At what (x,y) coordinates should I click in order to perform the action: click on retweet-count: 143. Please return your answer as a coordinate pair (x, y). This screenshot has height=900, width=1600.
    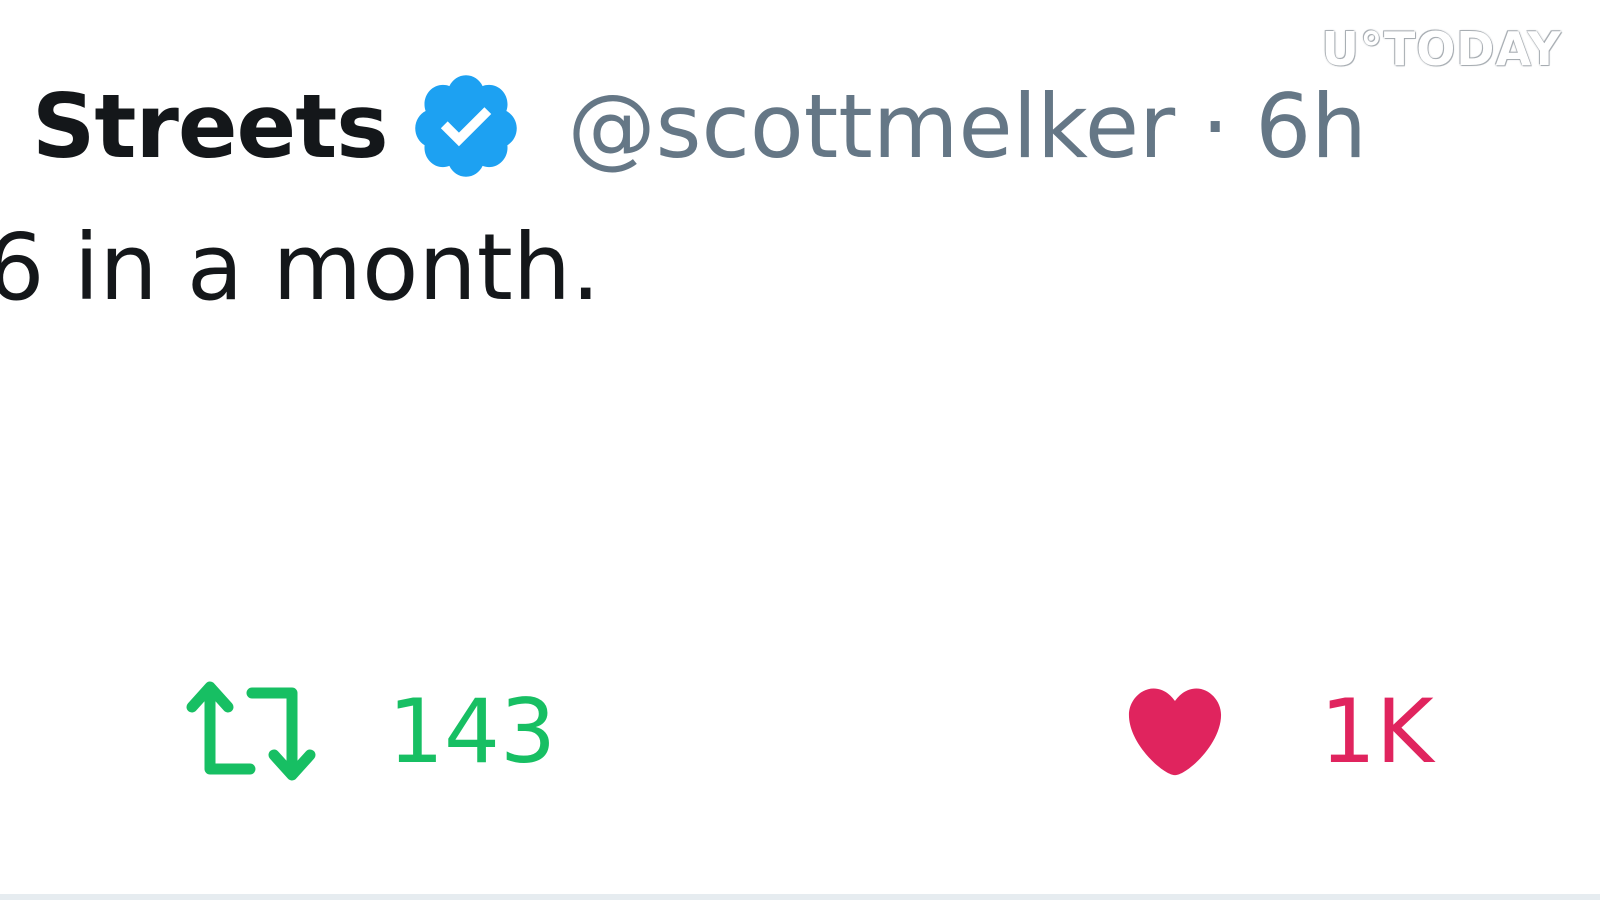
    Looking at the image, I should click on (472, 731).